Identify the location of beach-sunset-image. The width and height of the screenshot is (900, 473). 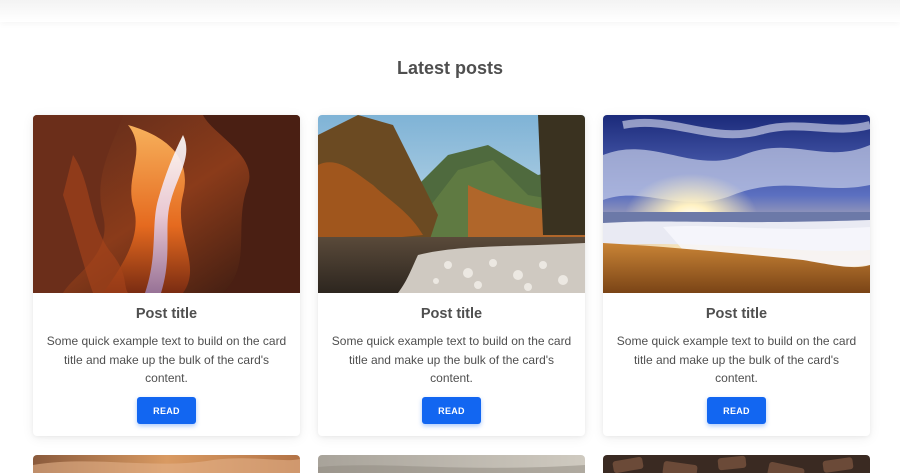
(736, 204).